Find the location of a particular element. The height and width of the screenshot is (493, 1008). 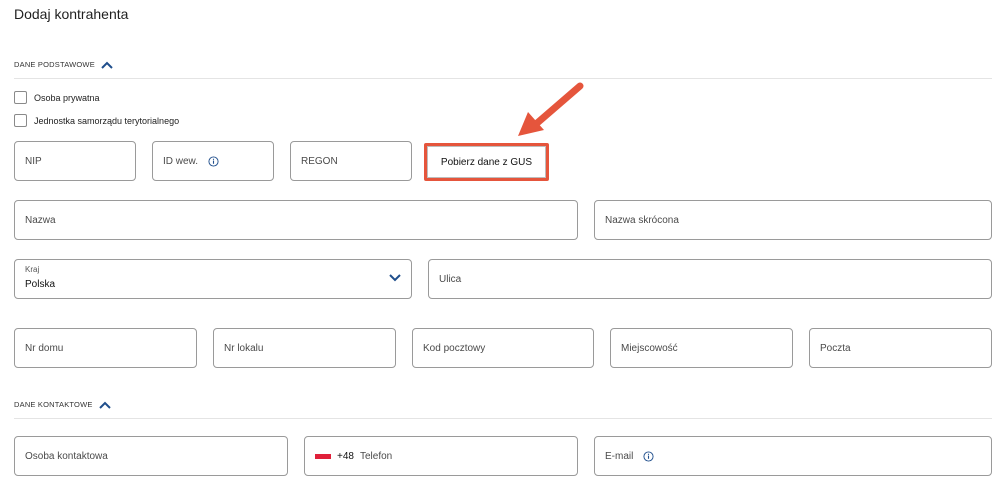

regon-input: REGON is located at coordinates (351, 161).